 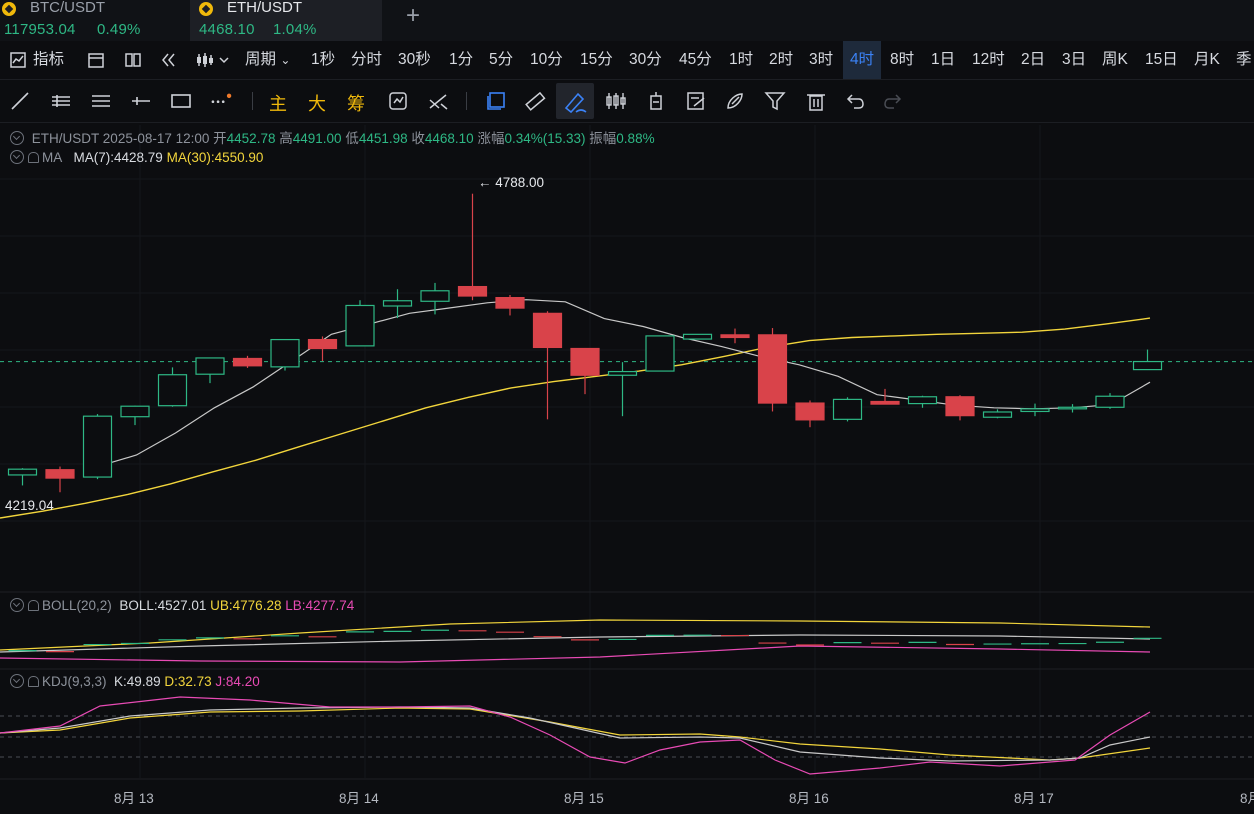 What do you see at coordinates (466, 101) in the screenshot?
I see `separator` at bounding box center [466, 101].